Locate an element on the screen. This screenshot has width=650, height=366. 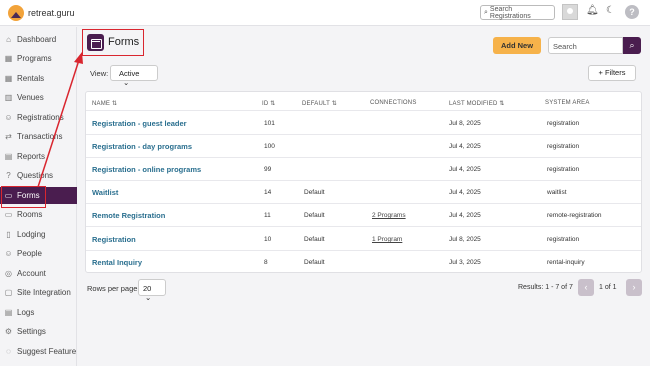
chevron-left-icon: ‹ is located at coordinates (586, 287).